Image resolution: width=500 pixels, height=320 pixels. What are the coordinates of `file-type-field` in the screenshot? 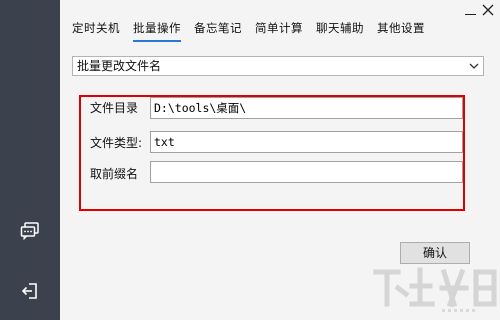 It's located at (306, 142).